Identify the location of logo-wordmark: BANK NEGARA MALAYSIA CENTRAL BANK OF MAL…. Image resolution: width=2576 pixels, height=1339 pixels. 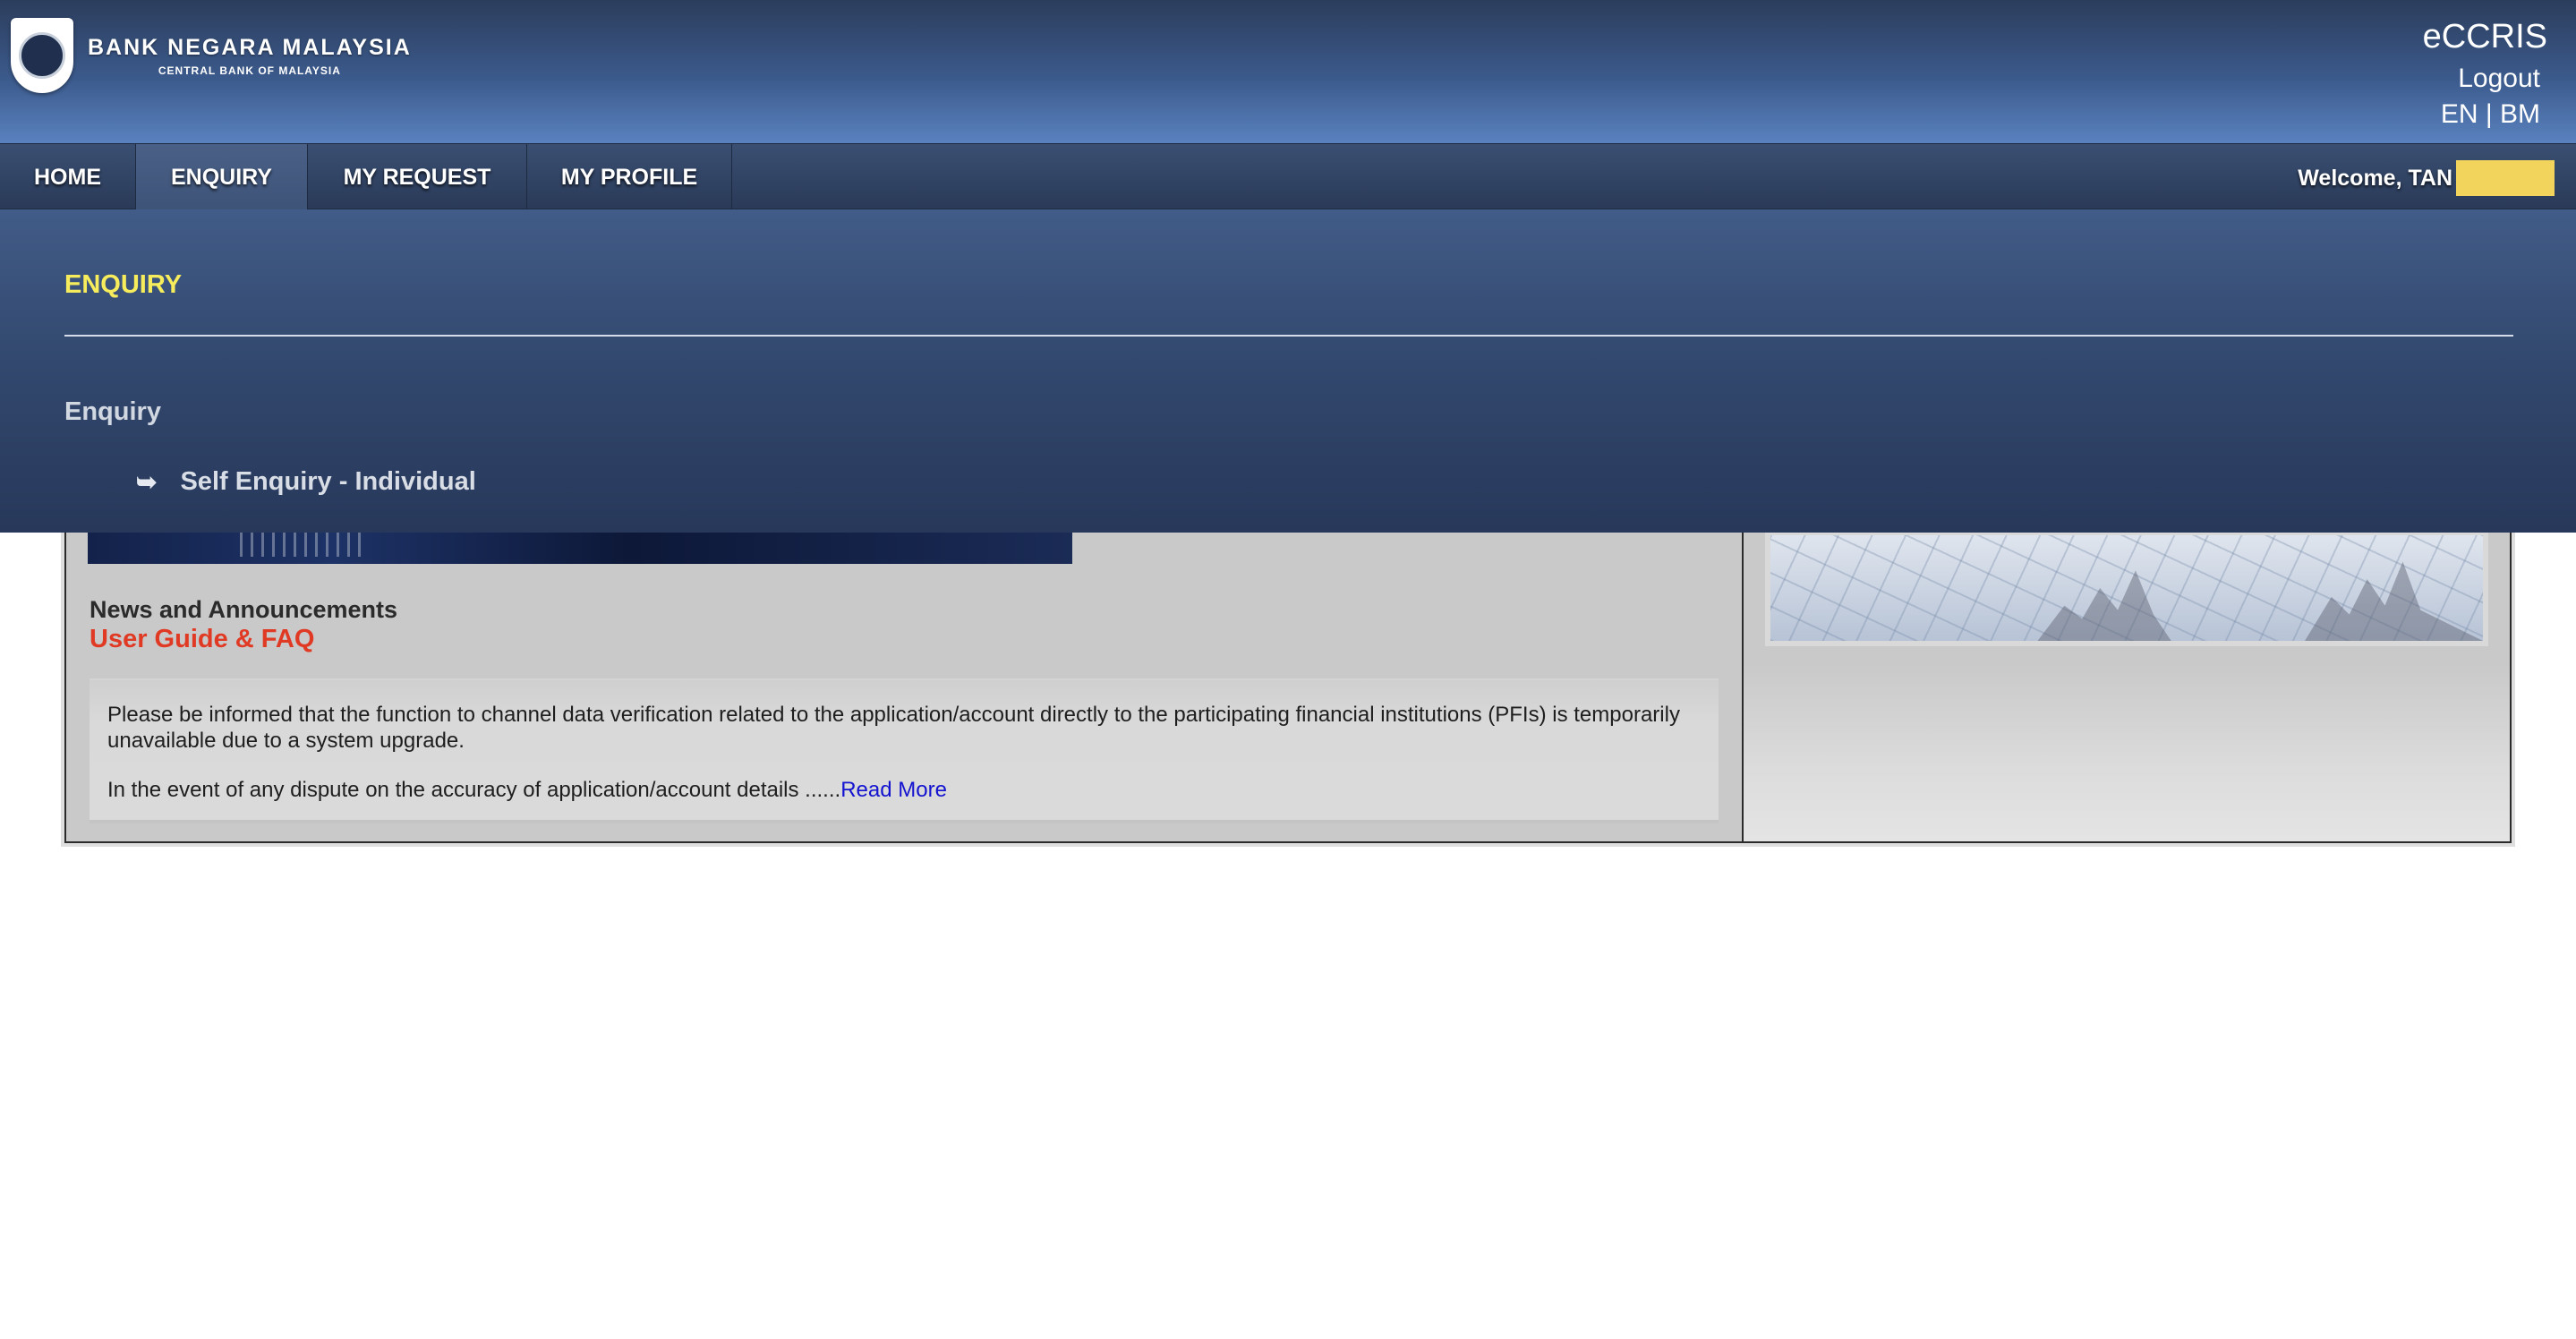
(250, 56).